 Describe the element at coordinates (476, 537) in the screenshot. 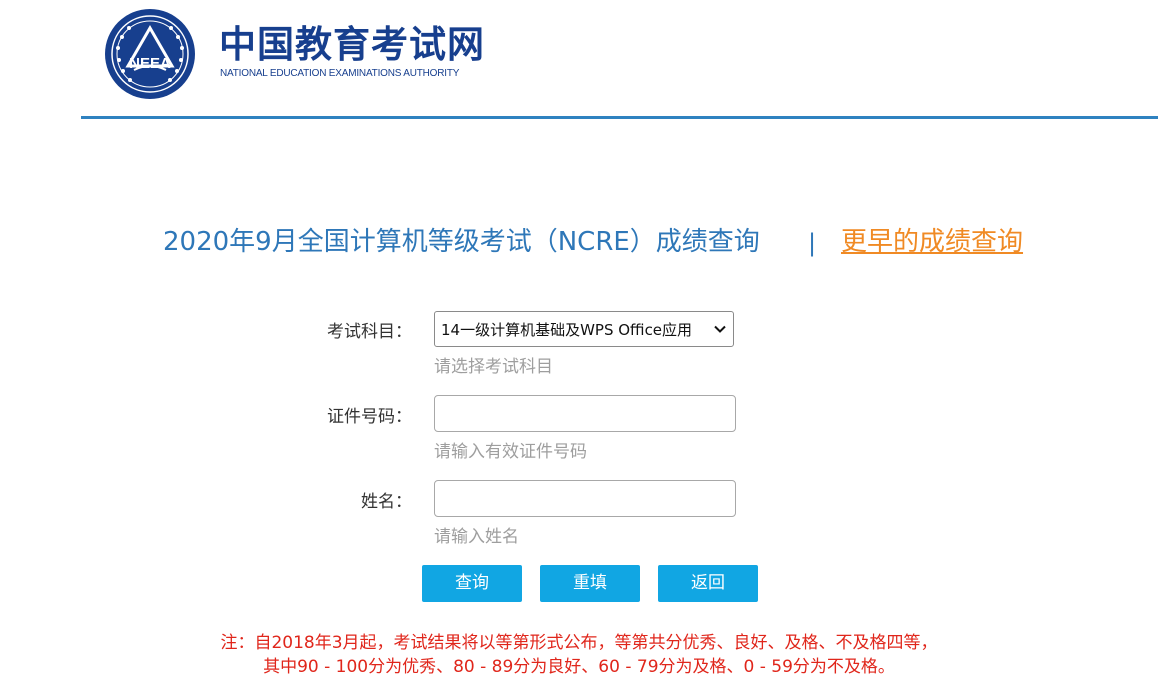

I see `name-hint: 请输入姓名` at that location.